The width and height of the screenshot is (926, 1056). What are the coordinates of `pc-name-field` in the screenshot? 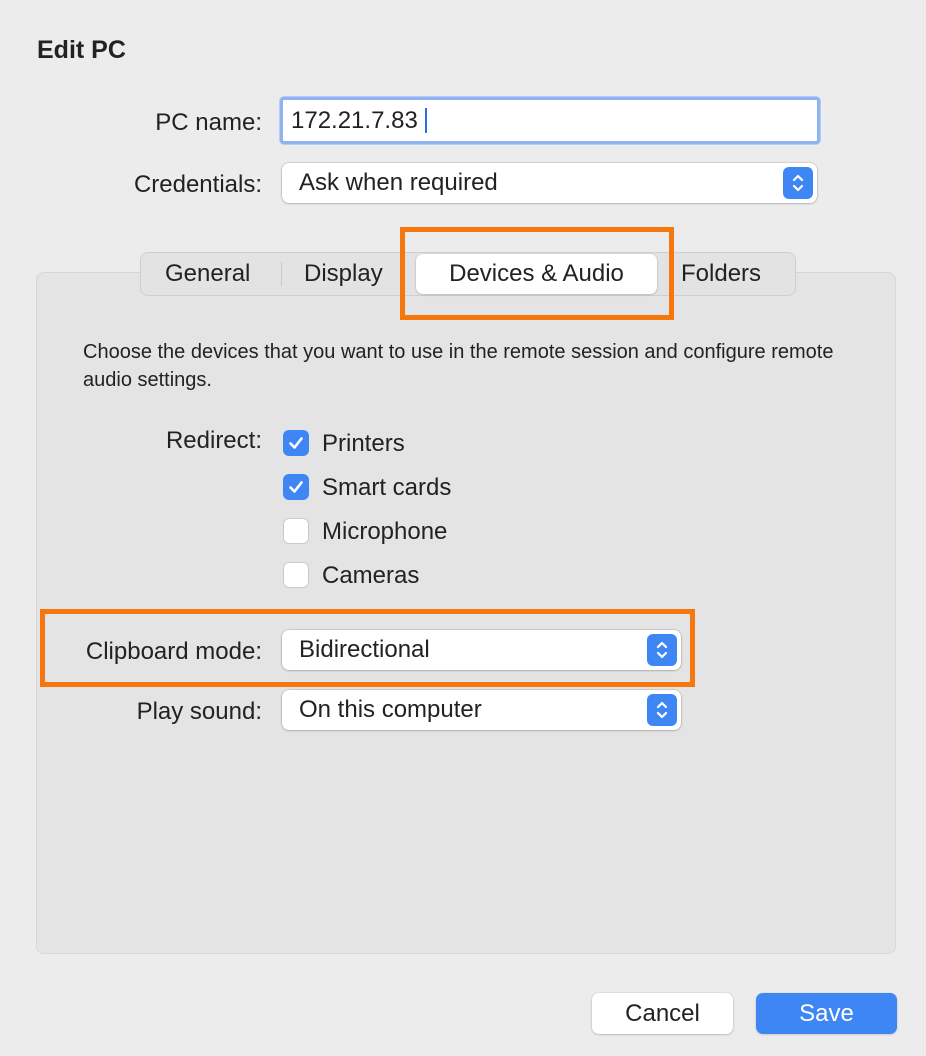 It's located at (550, 120).